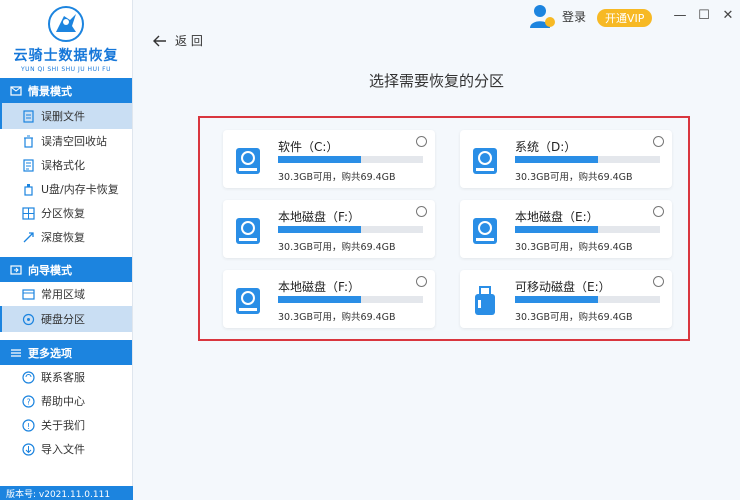 The width and height of the screenshot is (740, 500). I want to click on sidebar-item-label: 深度恢复, so click(63, 237).